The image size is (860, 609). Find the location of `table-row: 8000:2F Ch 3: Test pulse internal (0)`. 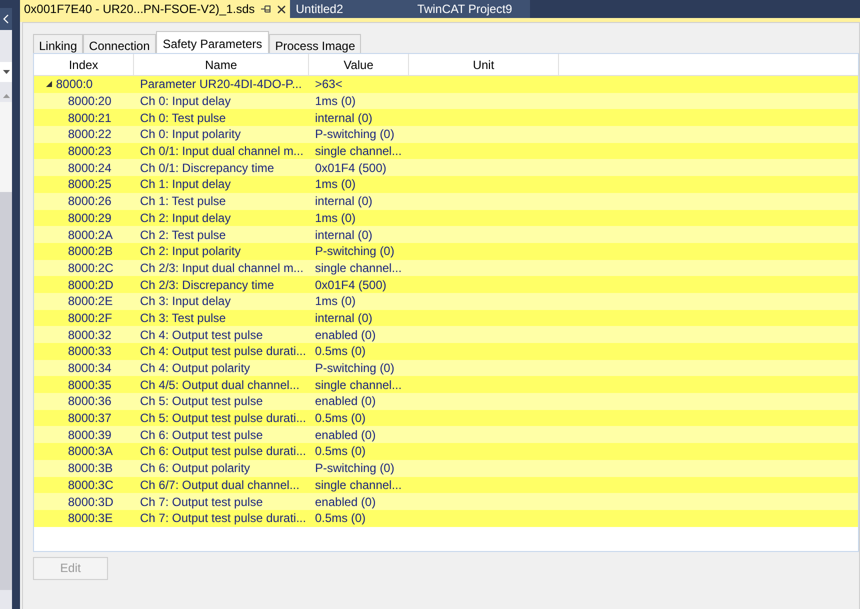

table-row: 8000:2F Ch 3: Test pulse internal (0) is located at coordinates (446, 318).